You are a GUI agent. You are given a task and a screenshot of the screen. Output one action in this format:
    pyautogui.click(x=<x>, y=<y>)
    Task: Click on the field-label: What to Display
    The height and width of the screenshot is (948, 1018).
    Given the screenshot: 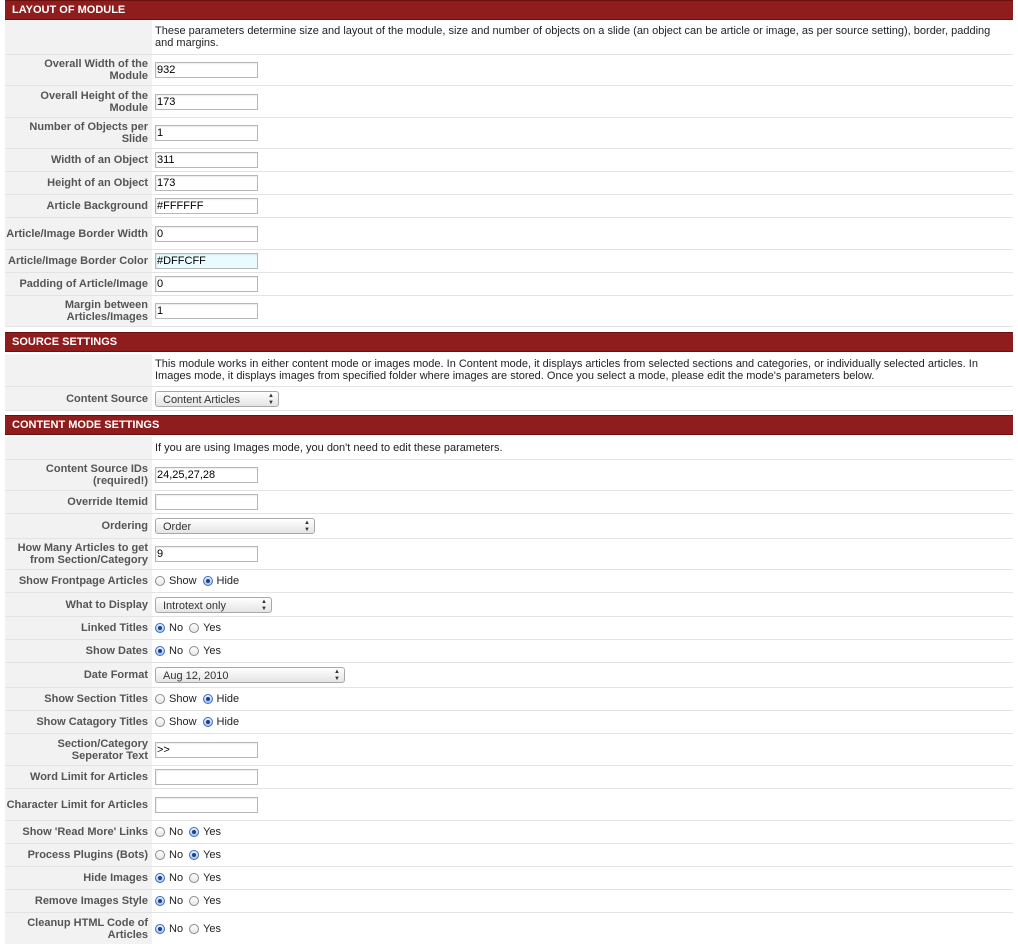 What is the action you would take?
    pyautogui.click(x=78, y=604)
    